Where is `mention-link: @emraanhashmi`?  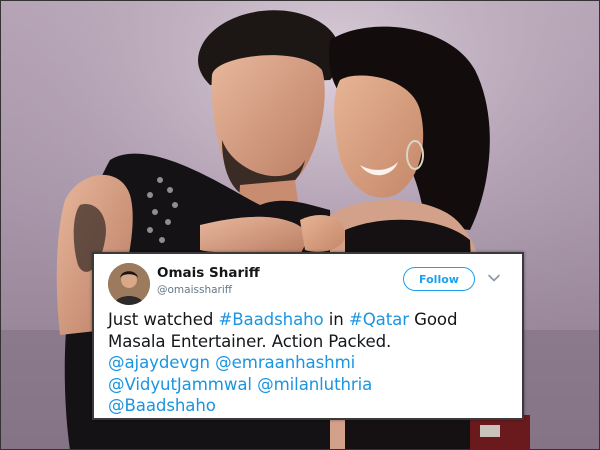 mention-link: @emraanhashmi is located at coordinates (285, 362).